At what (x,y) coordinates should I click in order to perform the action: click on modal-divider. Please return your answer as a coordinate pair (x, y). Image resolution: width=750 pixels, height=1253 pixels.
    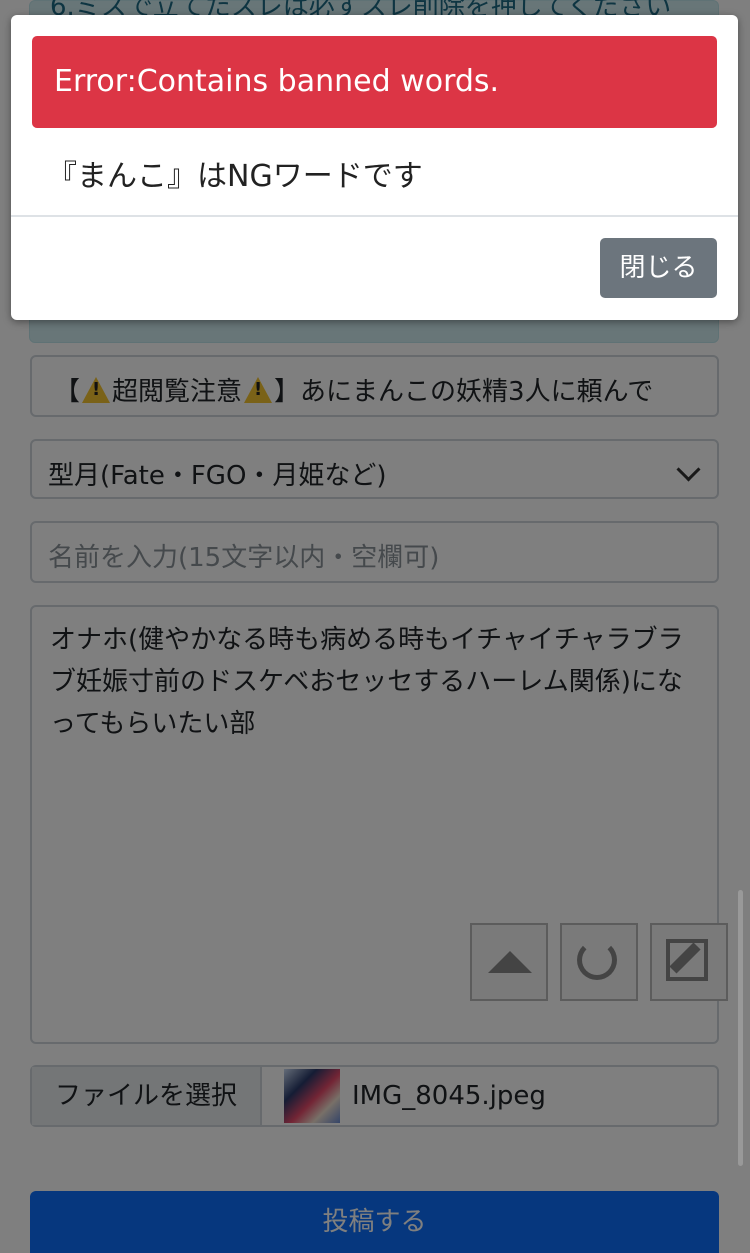
    Looking at the image, I should click on (374, 216).